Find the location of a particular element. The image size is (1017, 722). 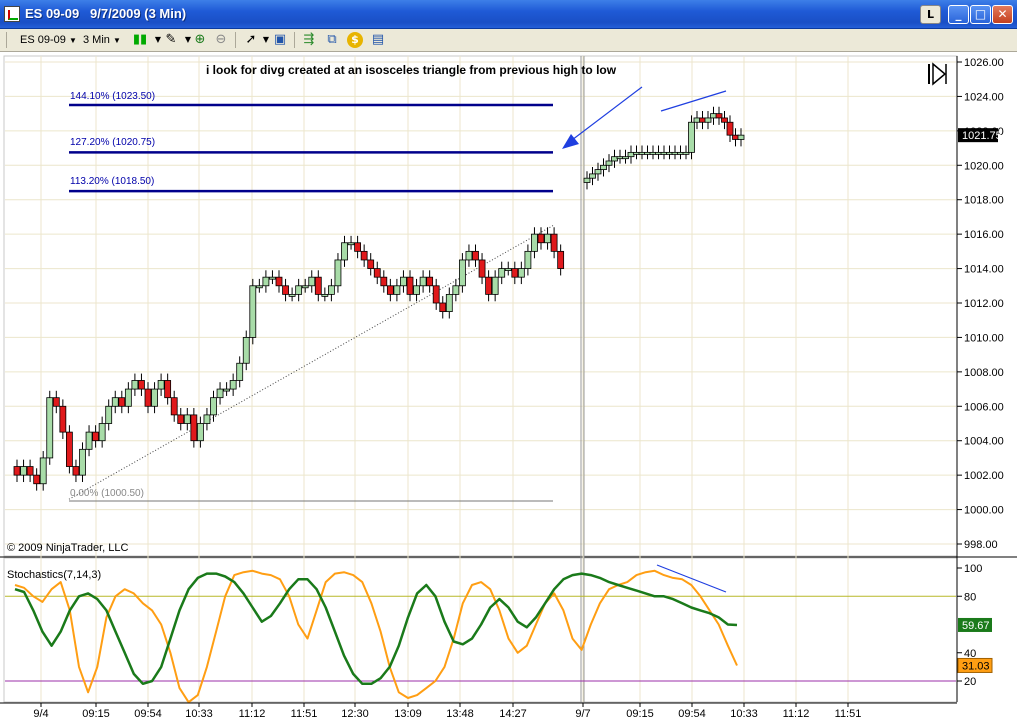

time-tick-label: 14:27 is located at coordinates (513, 714).